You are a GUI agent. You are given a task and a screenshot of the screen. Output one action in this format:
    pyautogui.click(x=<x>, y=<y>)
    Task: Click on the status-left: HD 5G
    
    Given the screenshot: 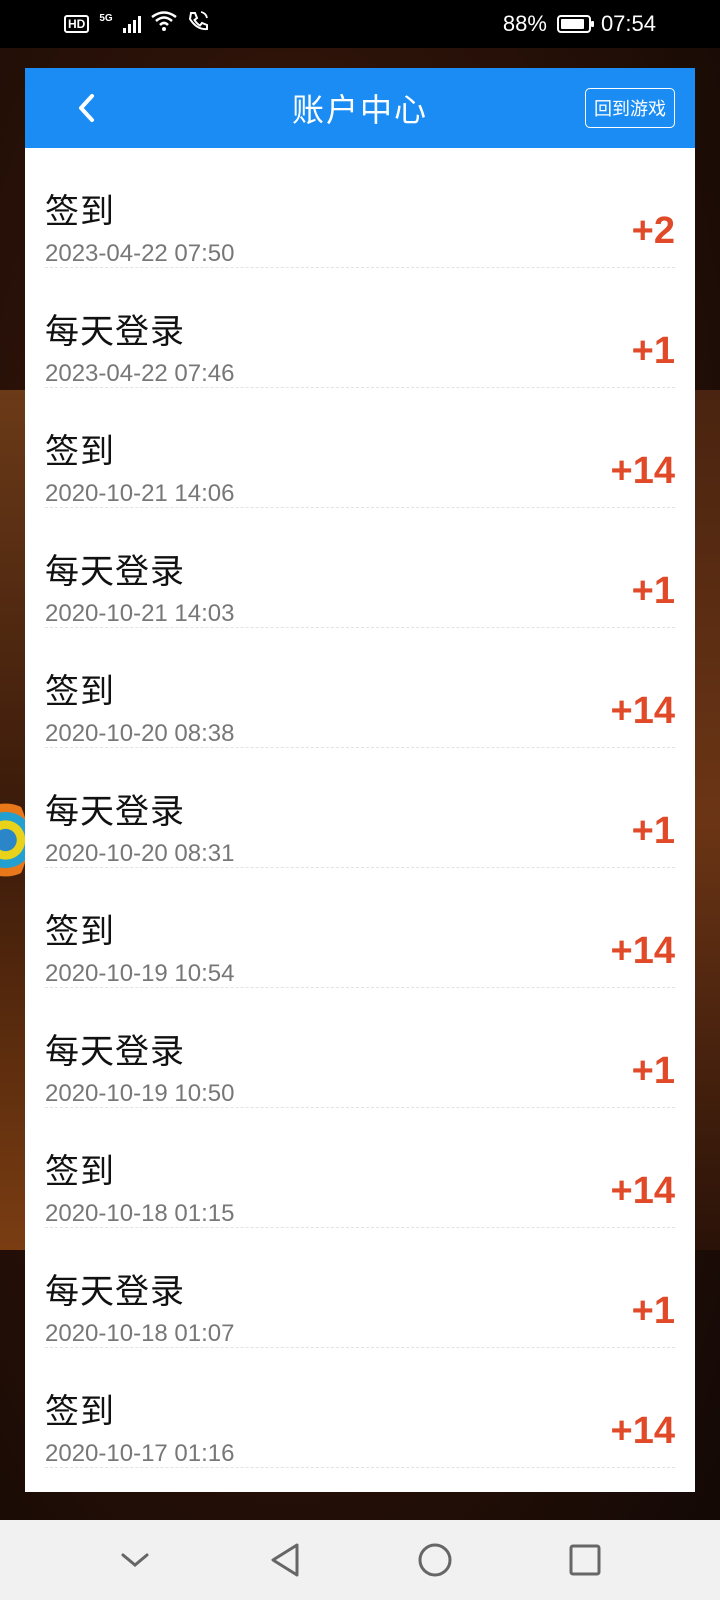 What is the action you would take?
    pyautogui.click(x=136, y=24)
    